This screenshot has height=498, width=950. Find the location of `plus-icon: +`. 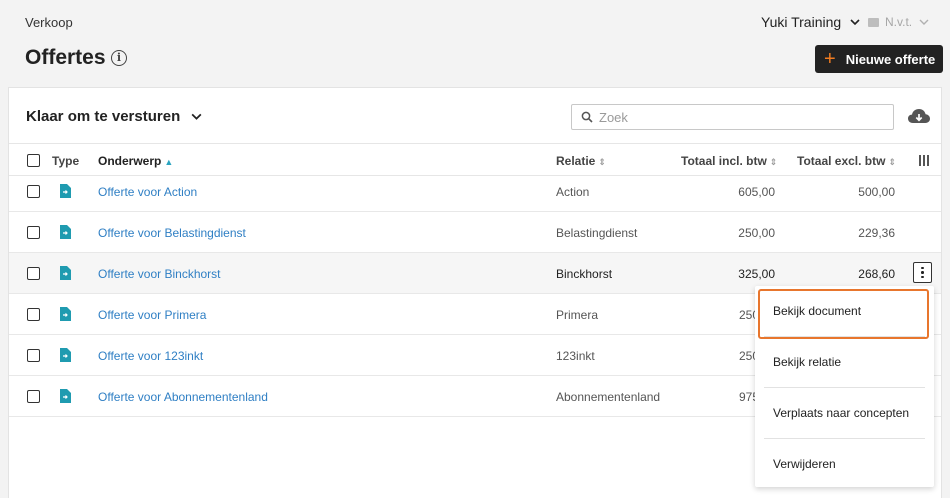

plus-icon: + is located at coordinates (830, 59).